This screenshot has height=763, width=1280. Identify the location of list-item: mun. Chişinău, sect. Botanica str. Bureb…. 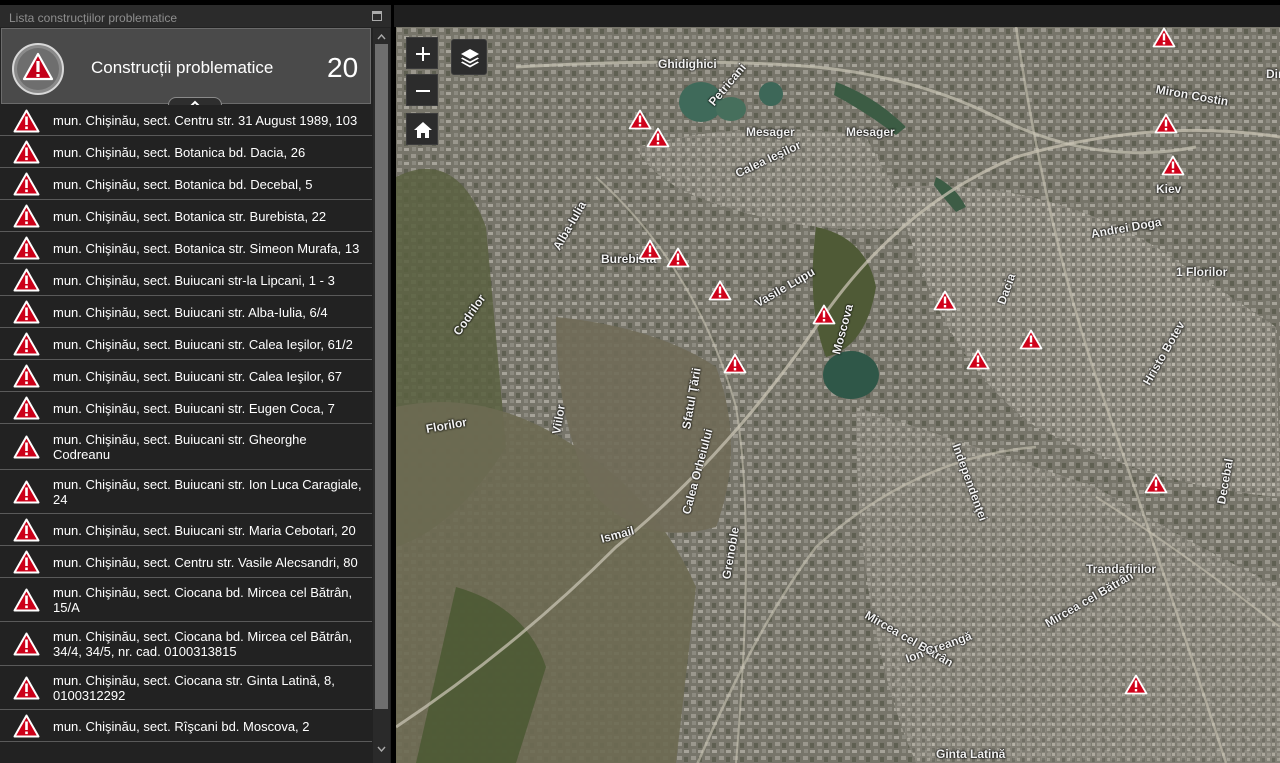
(186, 216).